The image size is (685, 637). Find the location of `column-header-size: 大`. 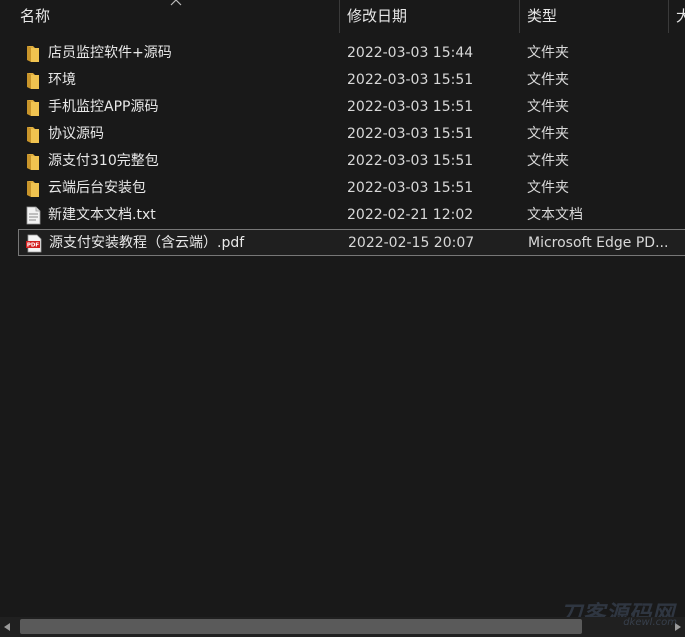

column-header-size: 大 is located at coordinates (680, 16).